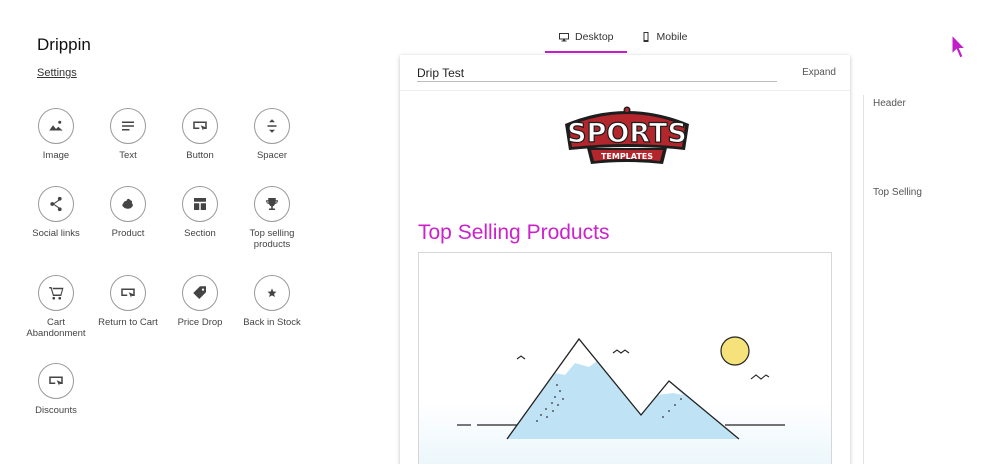 Image resolution: width=982 pixels, height=464 pixels. I want to click on block-label: Button, so click(200, 155).